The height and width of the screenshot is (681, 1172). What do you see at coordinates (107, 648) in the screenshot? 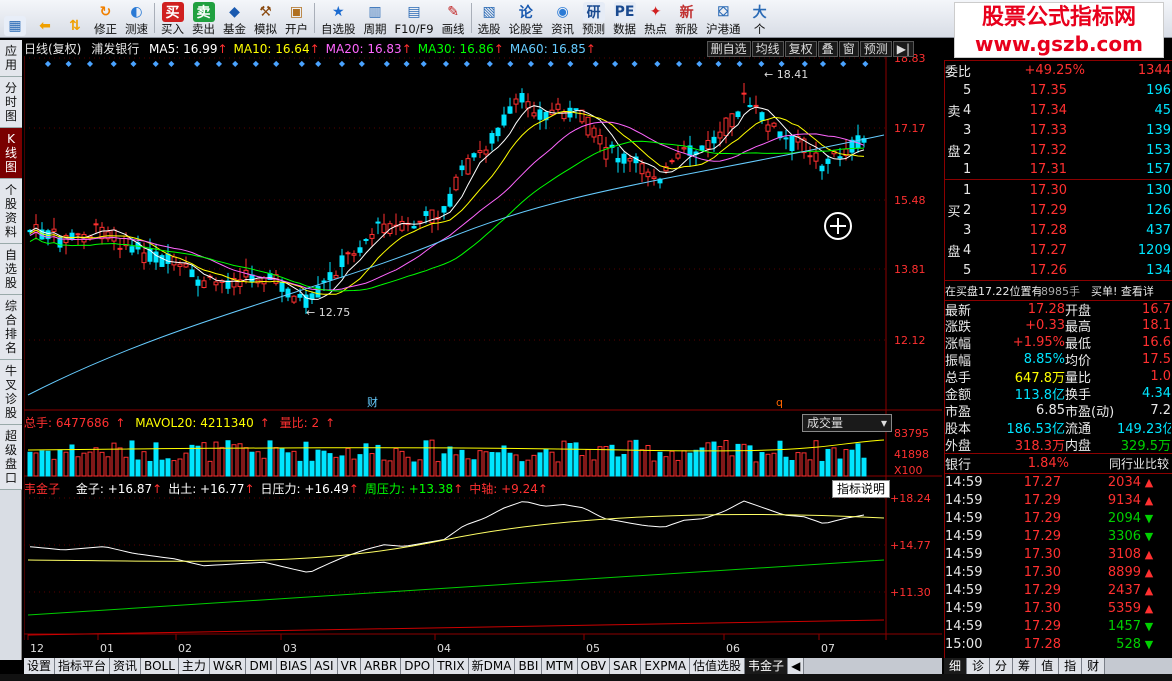
I see `month-label: 01` at bounding box center [107, 648].